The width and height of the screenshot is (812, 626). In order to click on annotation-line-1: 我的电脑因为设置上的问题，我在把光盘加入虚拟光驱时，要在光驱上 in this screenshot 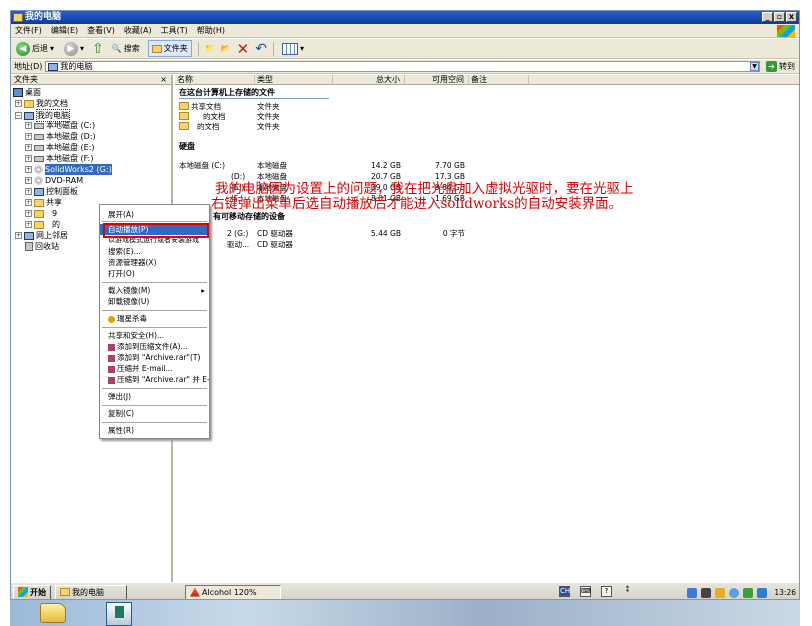, I will do `click(424, 189)`.